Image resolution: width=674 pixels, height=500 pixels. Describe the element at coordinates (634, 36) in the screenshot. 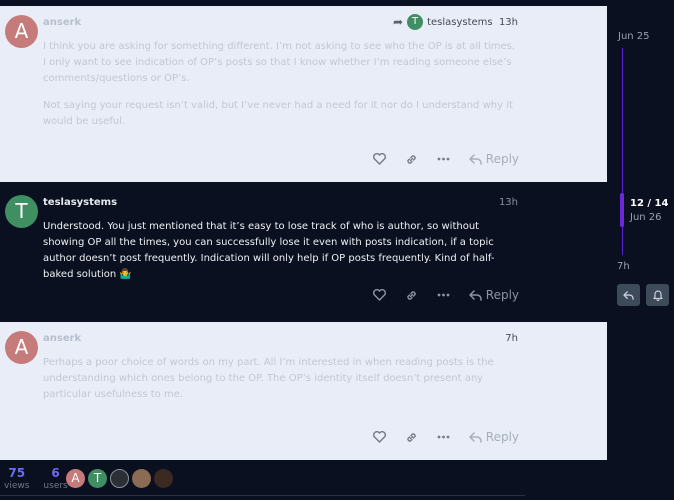

I see `timeline-start-date: Jun 25` at that location.